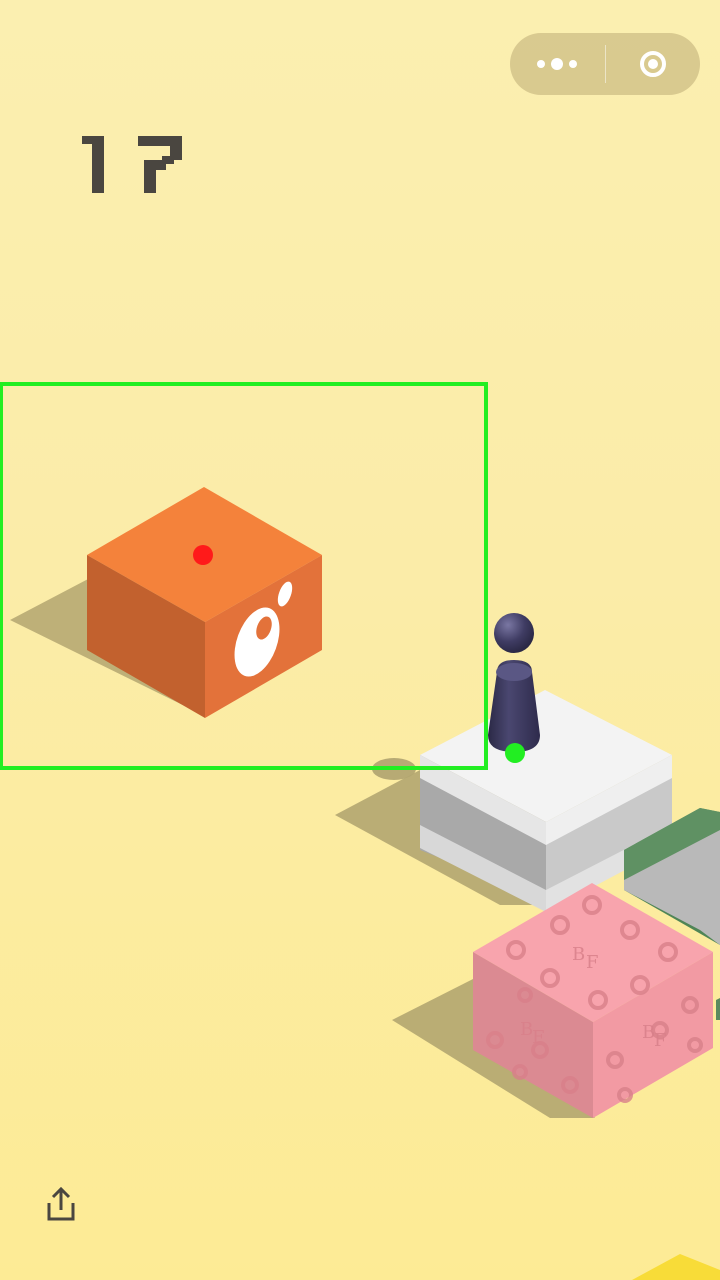 Image resolution: width=720 pixels, height=1280 pixels. I want to click on pink-block-monogram-top-2: F, so click(592, 962).